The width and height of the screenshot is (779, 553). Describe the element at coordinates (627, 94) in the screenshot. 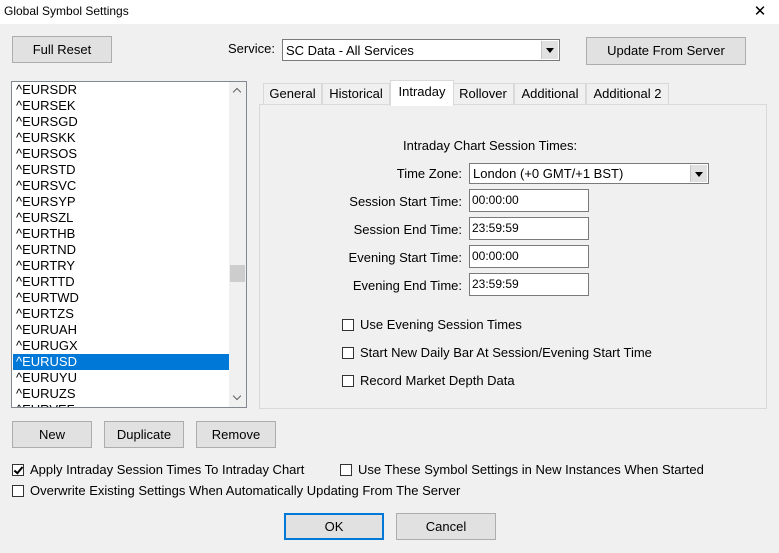

I see `tab-additional-2: Additional 2` at that location.